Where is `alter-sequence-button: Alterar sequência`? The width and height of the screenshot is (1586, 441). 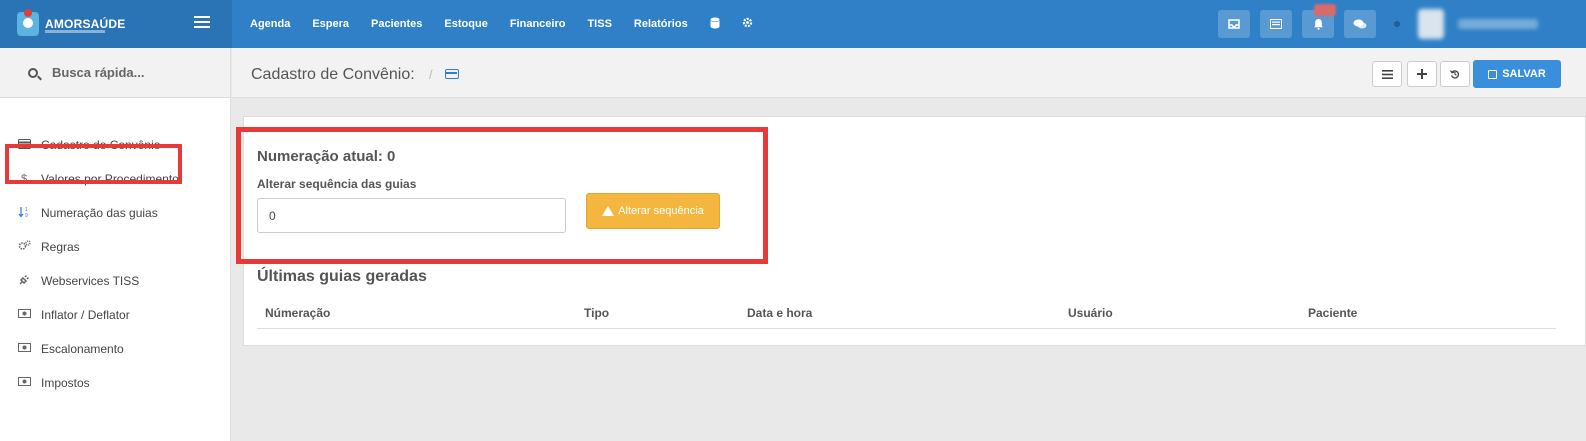
alter-sequence-button: Alterar sequência is located at coordinates (653, 211).